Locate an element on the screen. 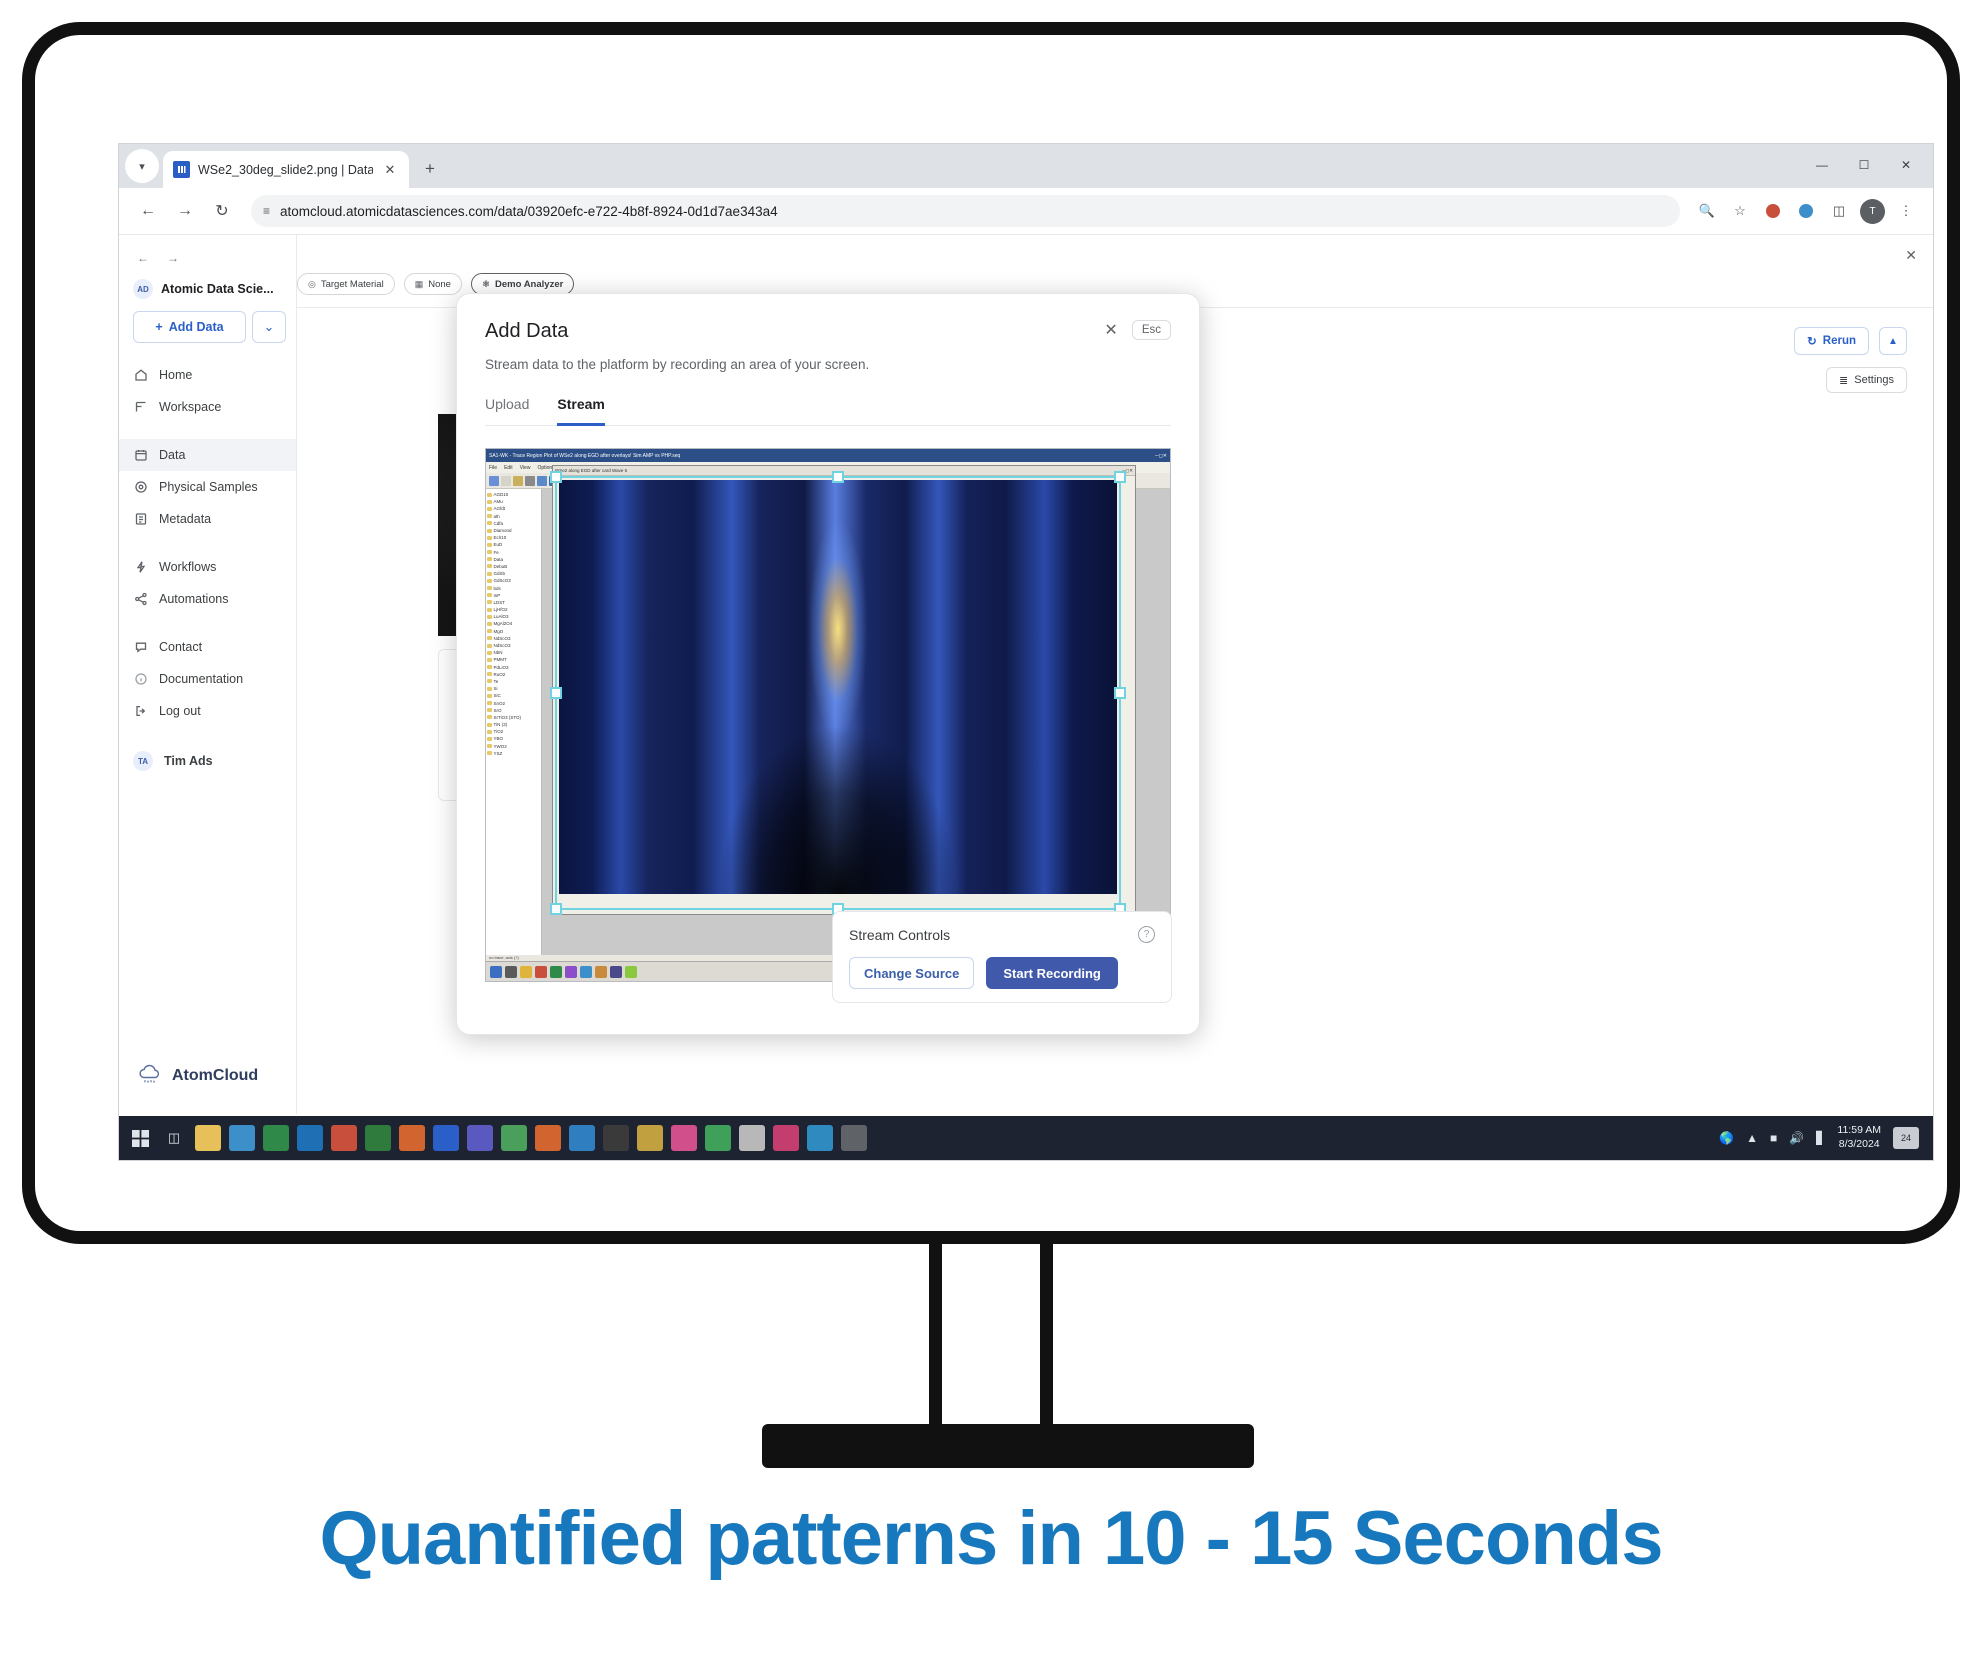  captured-tree-item: SrO is located at coordinates (513, 710).